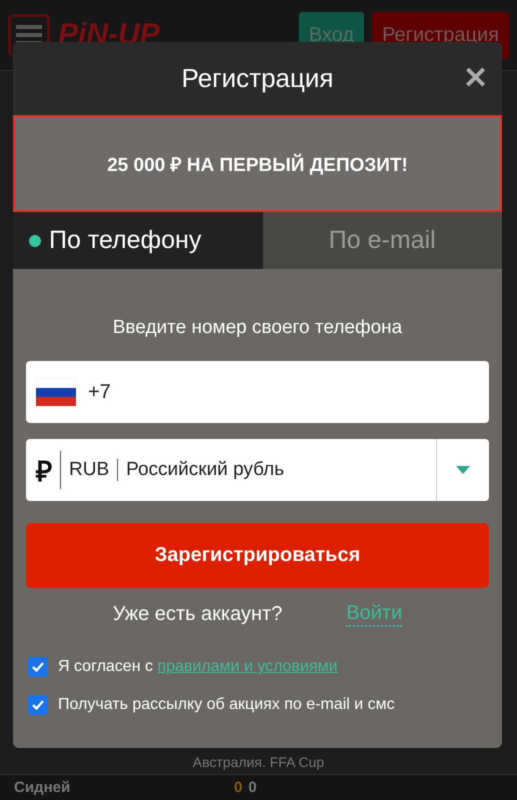 This screenshot has height=800, width=517. What do you see at coordinates (382, 240) in the screenshot?
I see `tab: По e-mail` at bounding box center [382, 240].